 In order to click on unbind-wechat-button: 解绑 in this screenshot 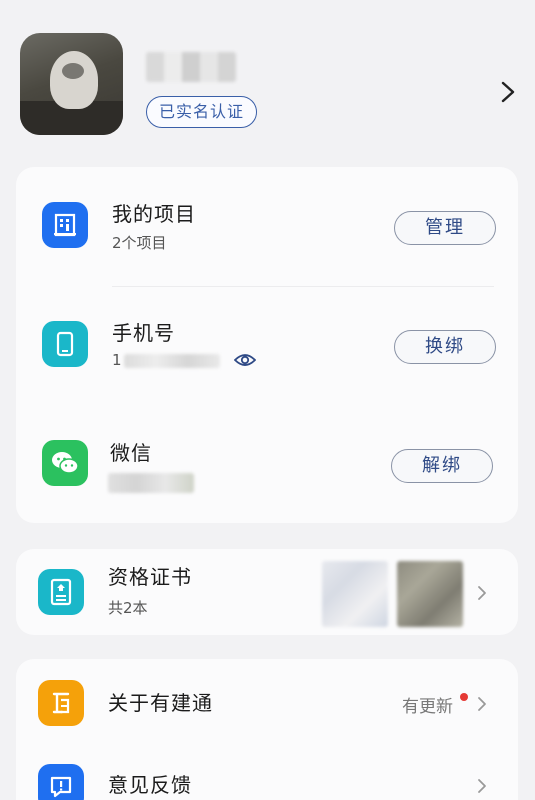, I will do `click(442, 466)`.